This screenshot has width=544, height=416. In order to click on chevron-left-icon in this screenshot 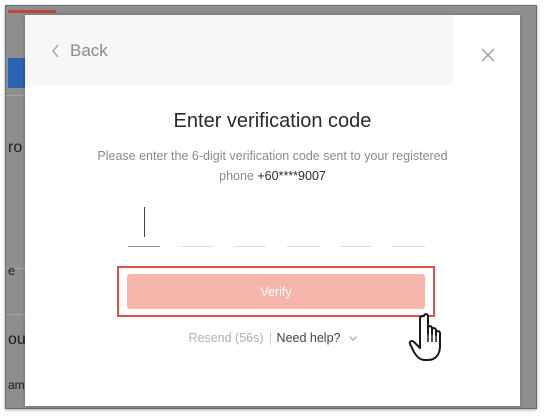, I will do `click(55, 51)`.